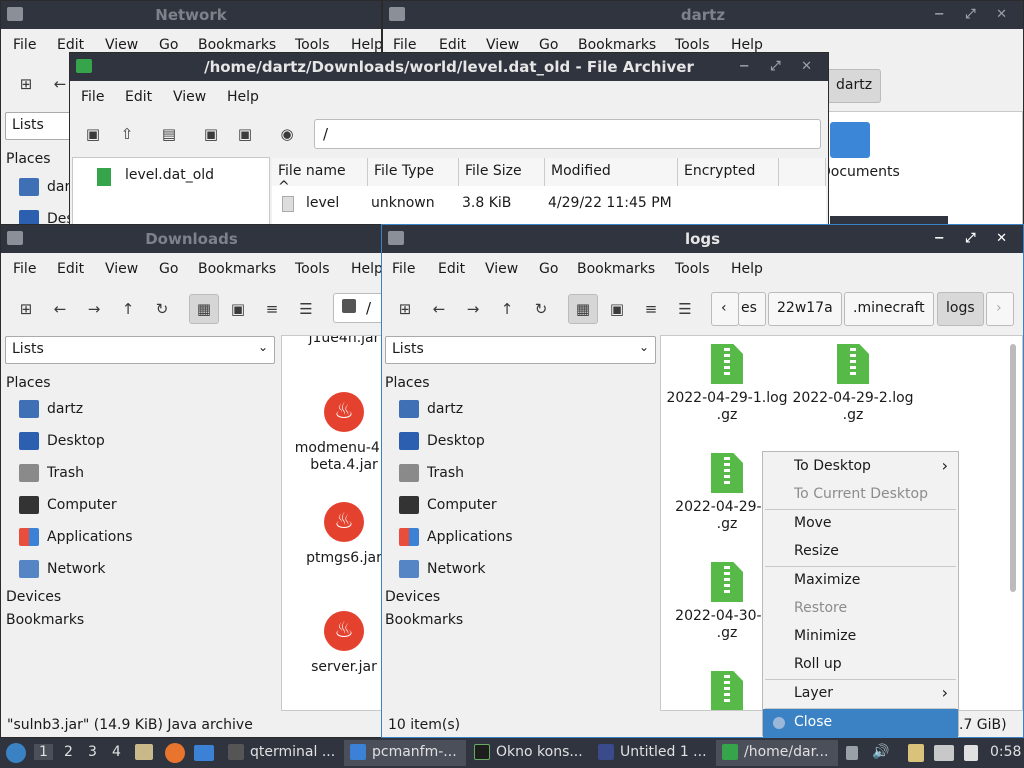  I want to click on col-encrypted: Encrypted, so click(728, 172).